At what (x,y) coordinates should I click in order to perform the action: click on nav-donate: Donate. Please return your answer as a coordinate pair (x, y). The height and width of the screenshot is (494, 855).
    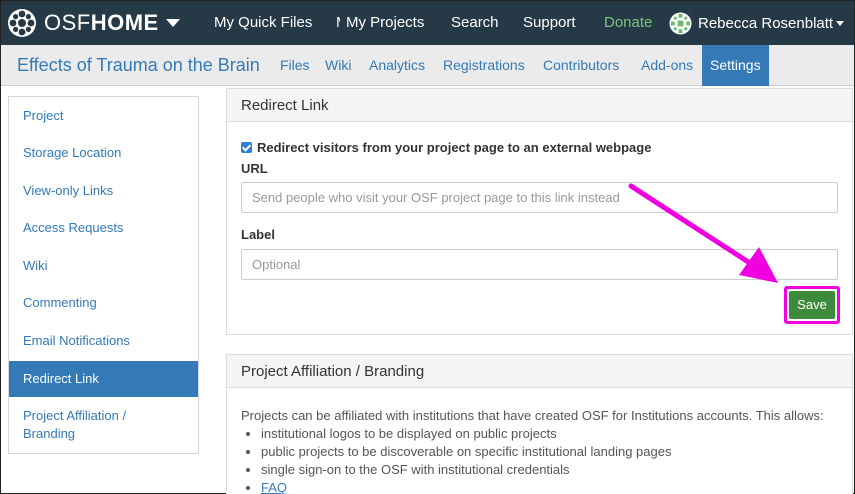
    Looking at the image, I should click on (628, 23).